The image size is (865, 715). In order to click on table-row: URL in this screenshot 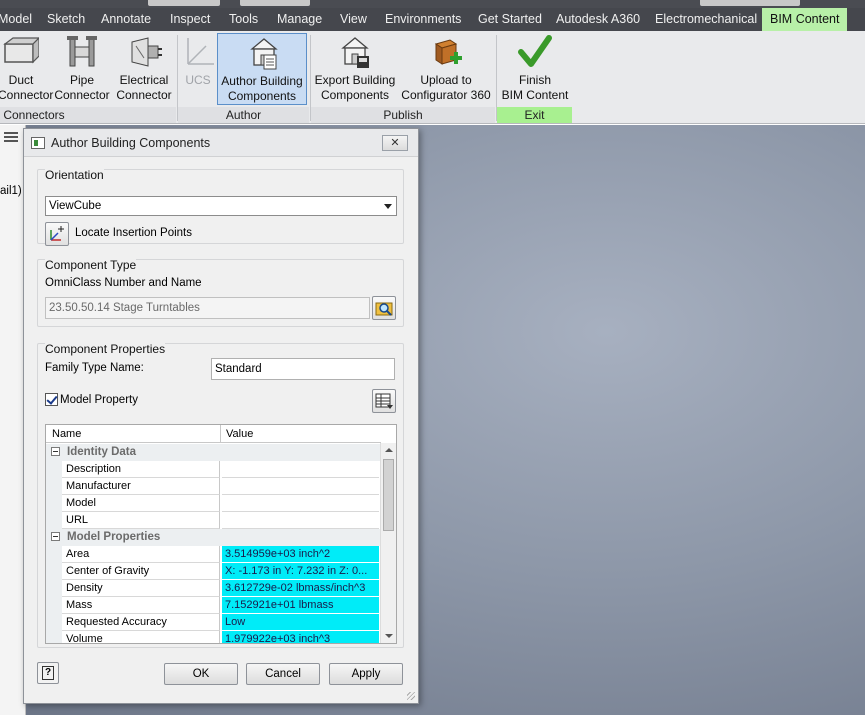, I will do `click(213, 520)`.